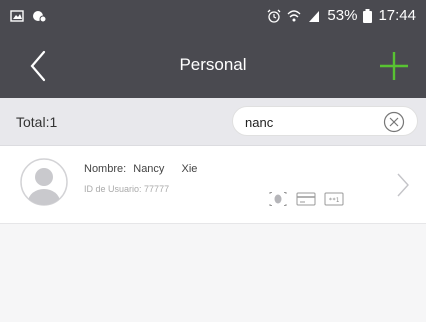  Describe the element at coordinates (105, 169) in the screenshot. I see `name-label: Nombre:` at that location.